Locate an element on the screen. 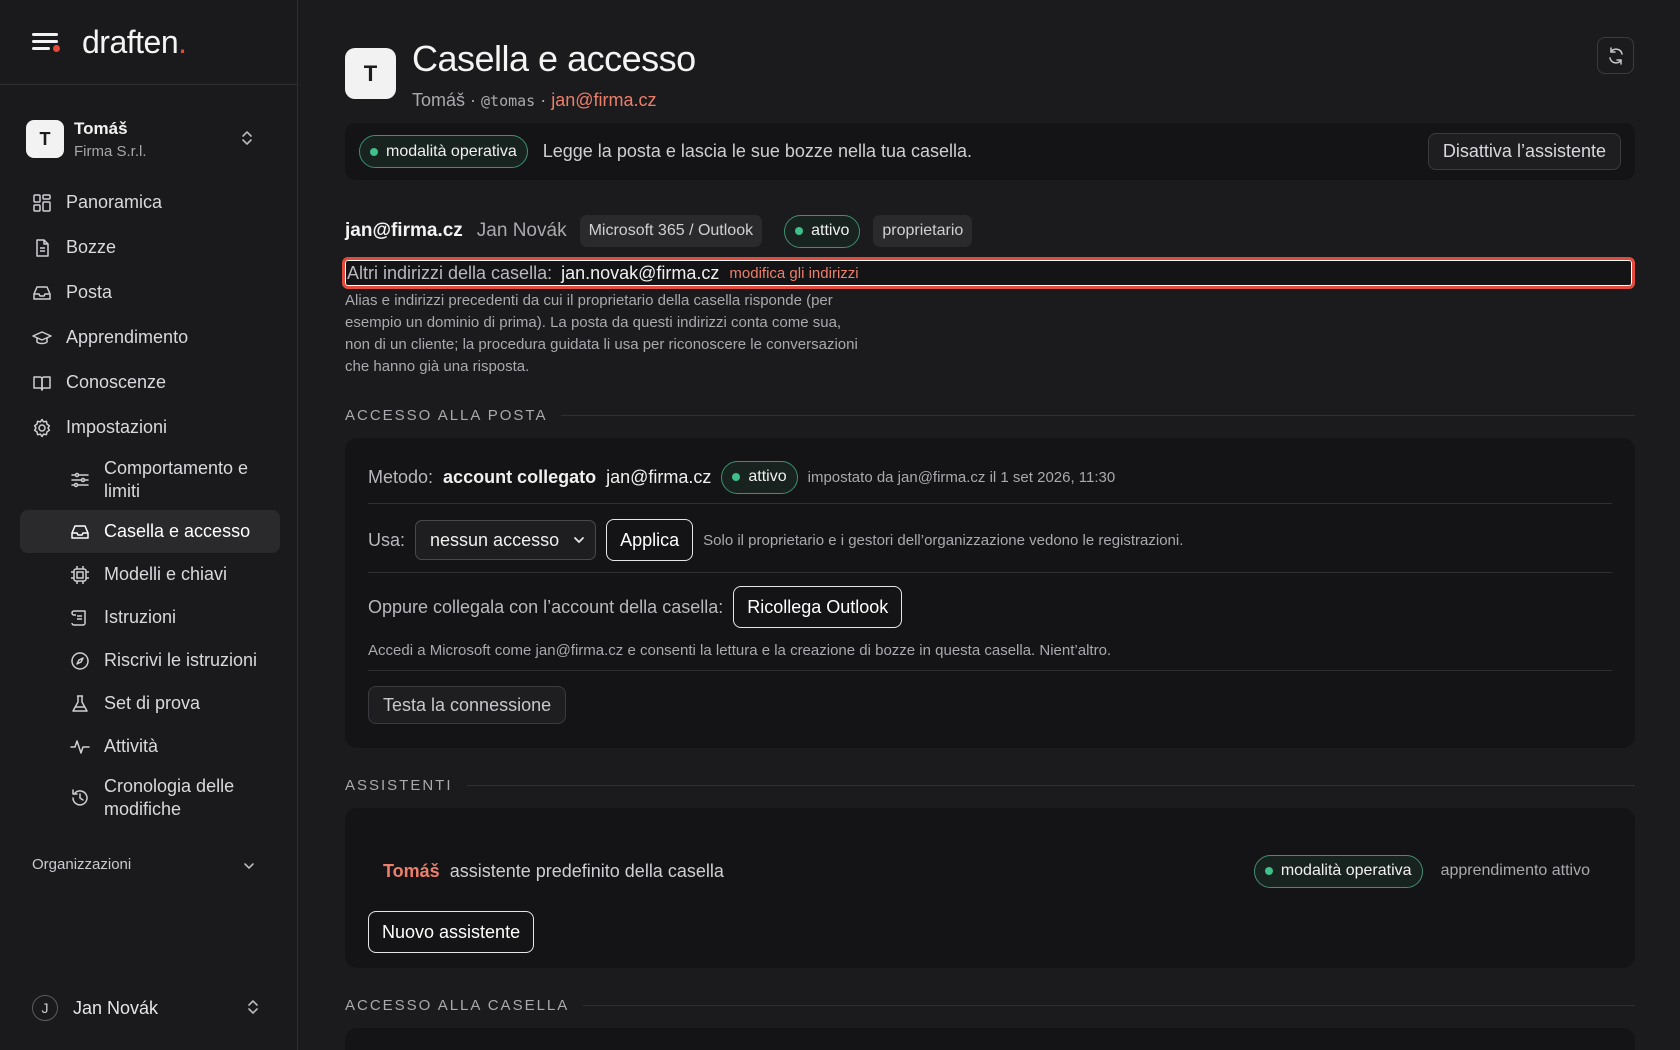  user-menu: J Jan Novák is located at coordinates (148, 1008).